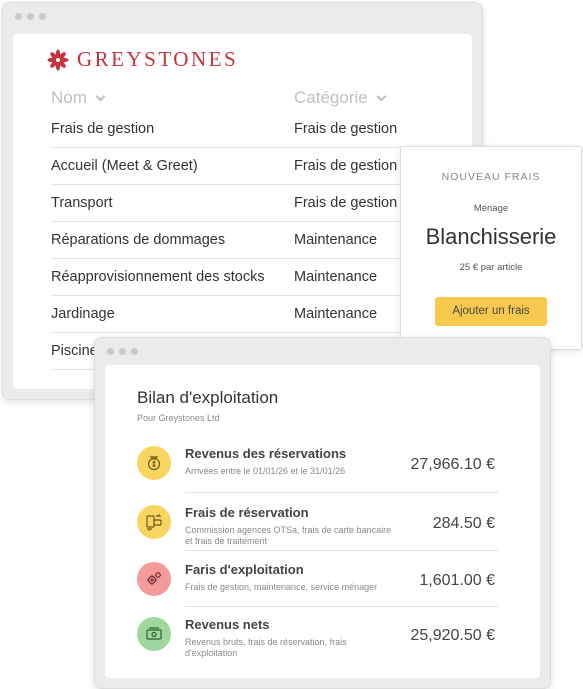  Describe the element at coordinates (82, 203) in the screenshot. I see `fee-name: Transport` at that location.